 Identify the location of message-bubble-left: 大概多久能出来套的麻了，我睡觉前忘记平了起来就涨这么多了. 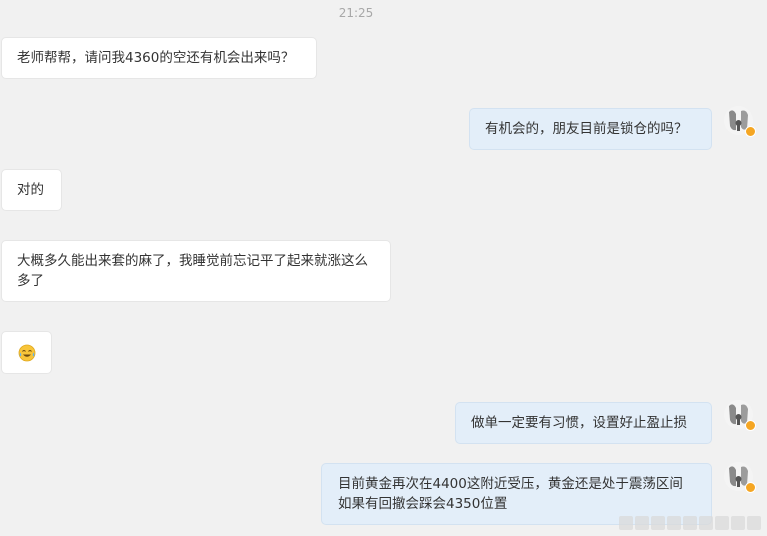
(196, 271).